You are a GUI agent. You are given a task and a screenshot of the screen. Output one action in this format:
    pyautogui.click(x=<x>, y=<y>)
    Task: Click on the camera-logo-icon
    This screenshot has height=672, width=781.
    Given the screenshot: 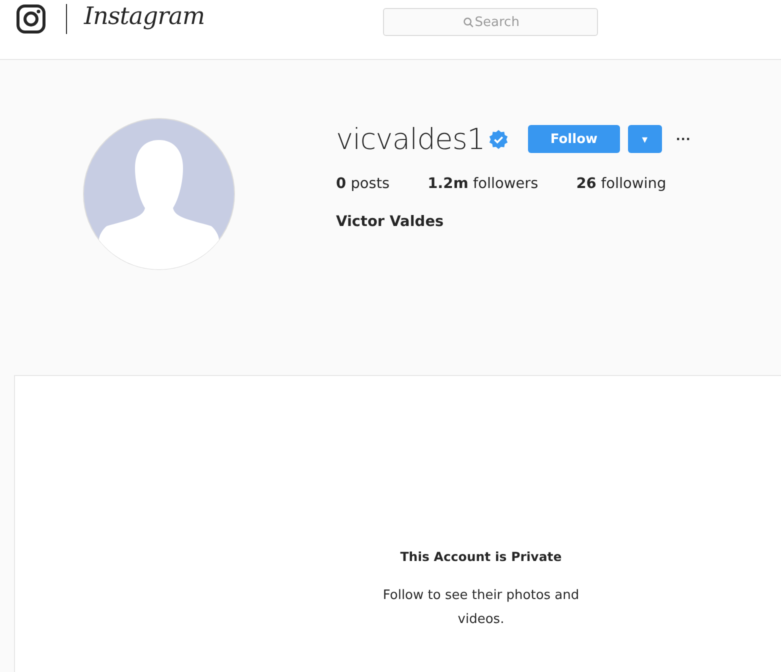 What is the action you would take?
    pyautogui.click(x=31, y=19)
    